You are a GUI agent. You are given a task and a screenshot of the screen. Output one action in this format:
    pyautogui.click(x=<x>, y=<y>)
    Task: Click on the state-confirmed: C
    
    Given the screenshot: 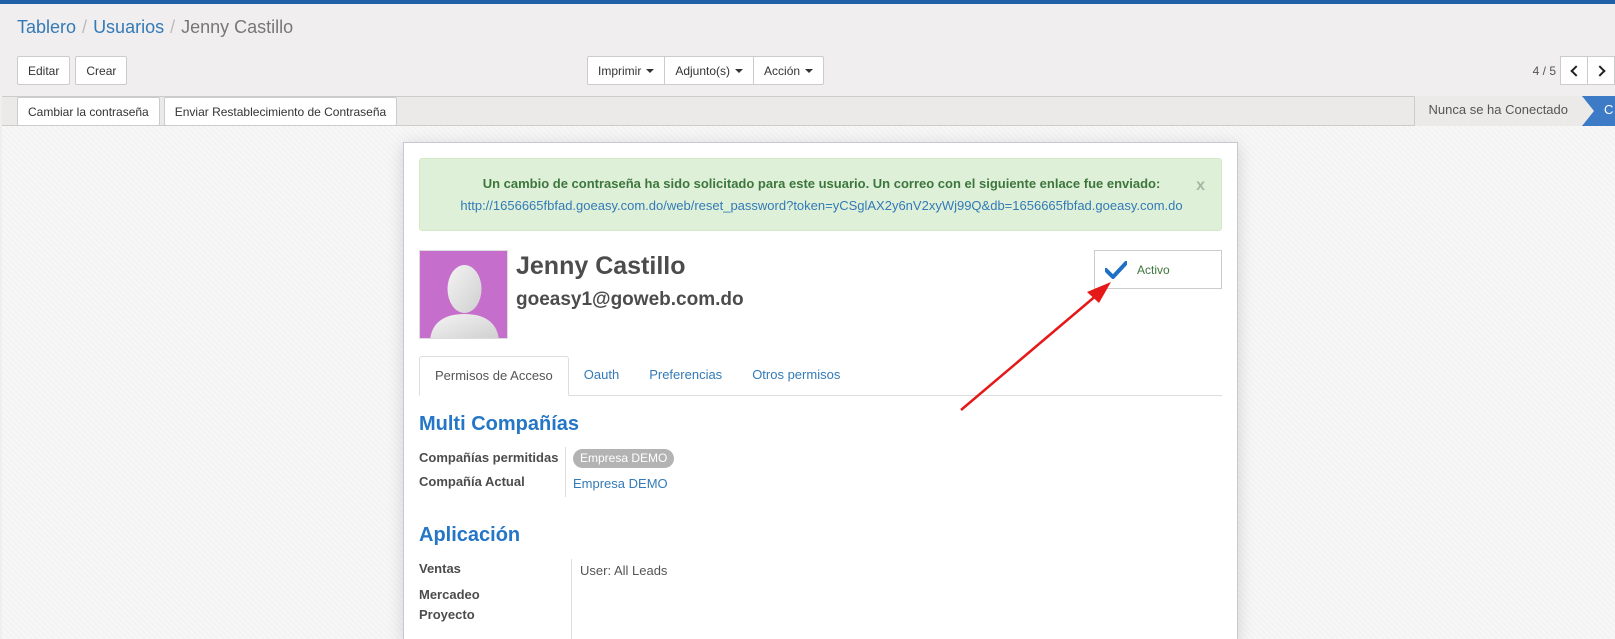 What is the action you would take?
    pyautogui.click(x=1598, y=111)
    